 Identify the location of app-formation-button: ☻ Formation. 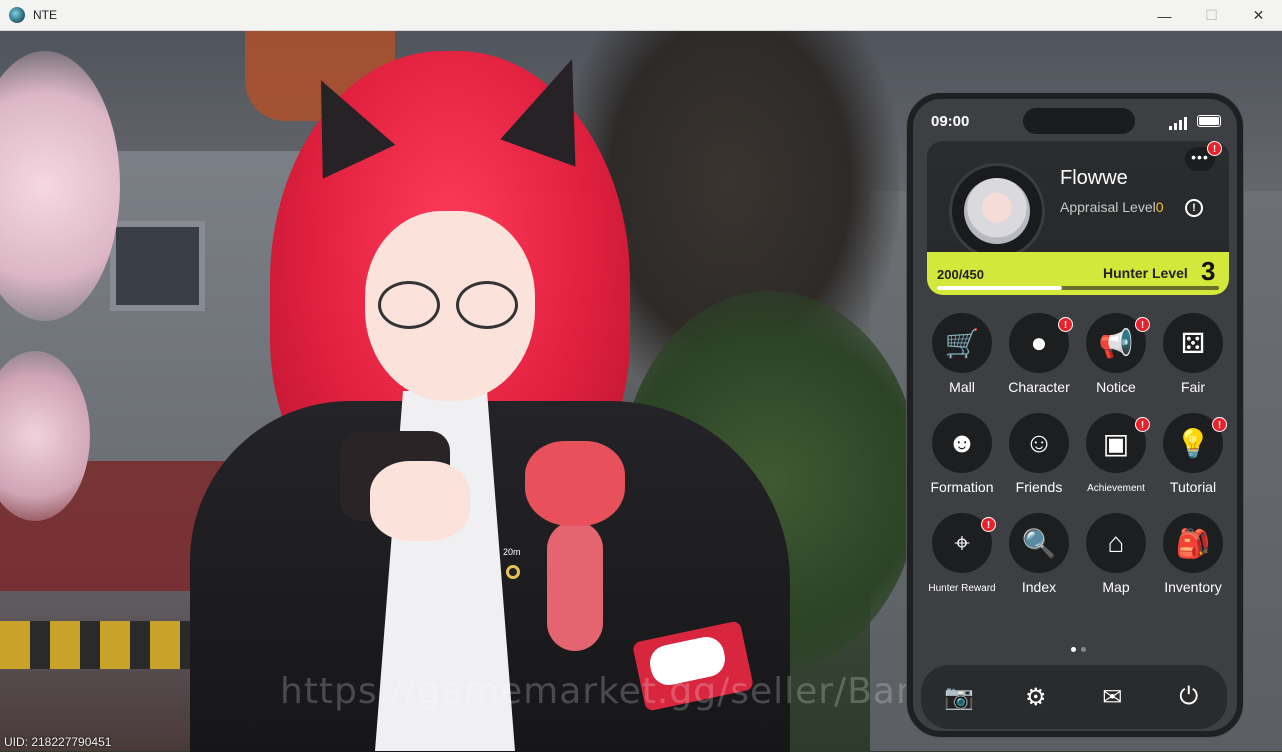
(962, 458).